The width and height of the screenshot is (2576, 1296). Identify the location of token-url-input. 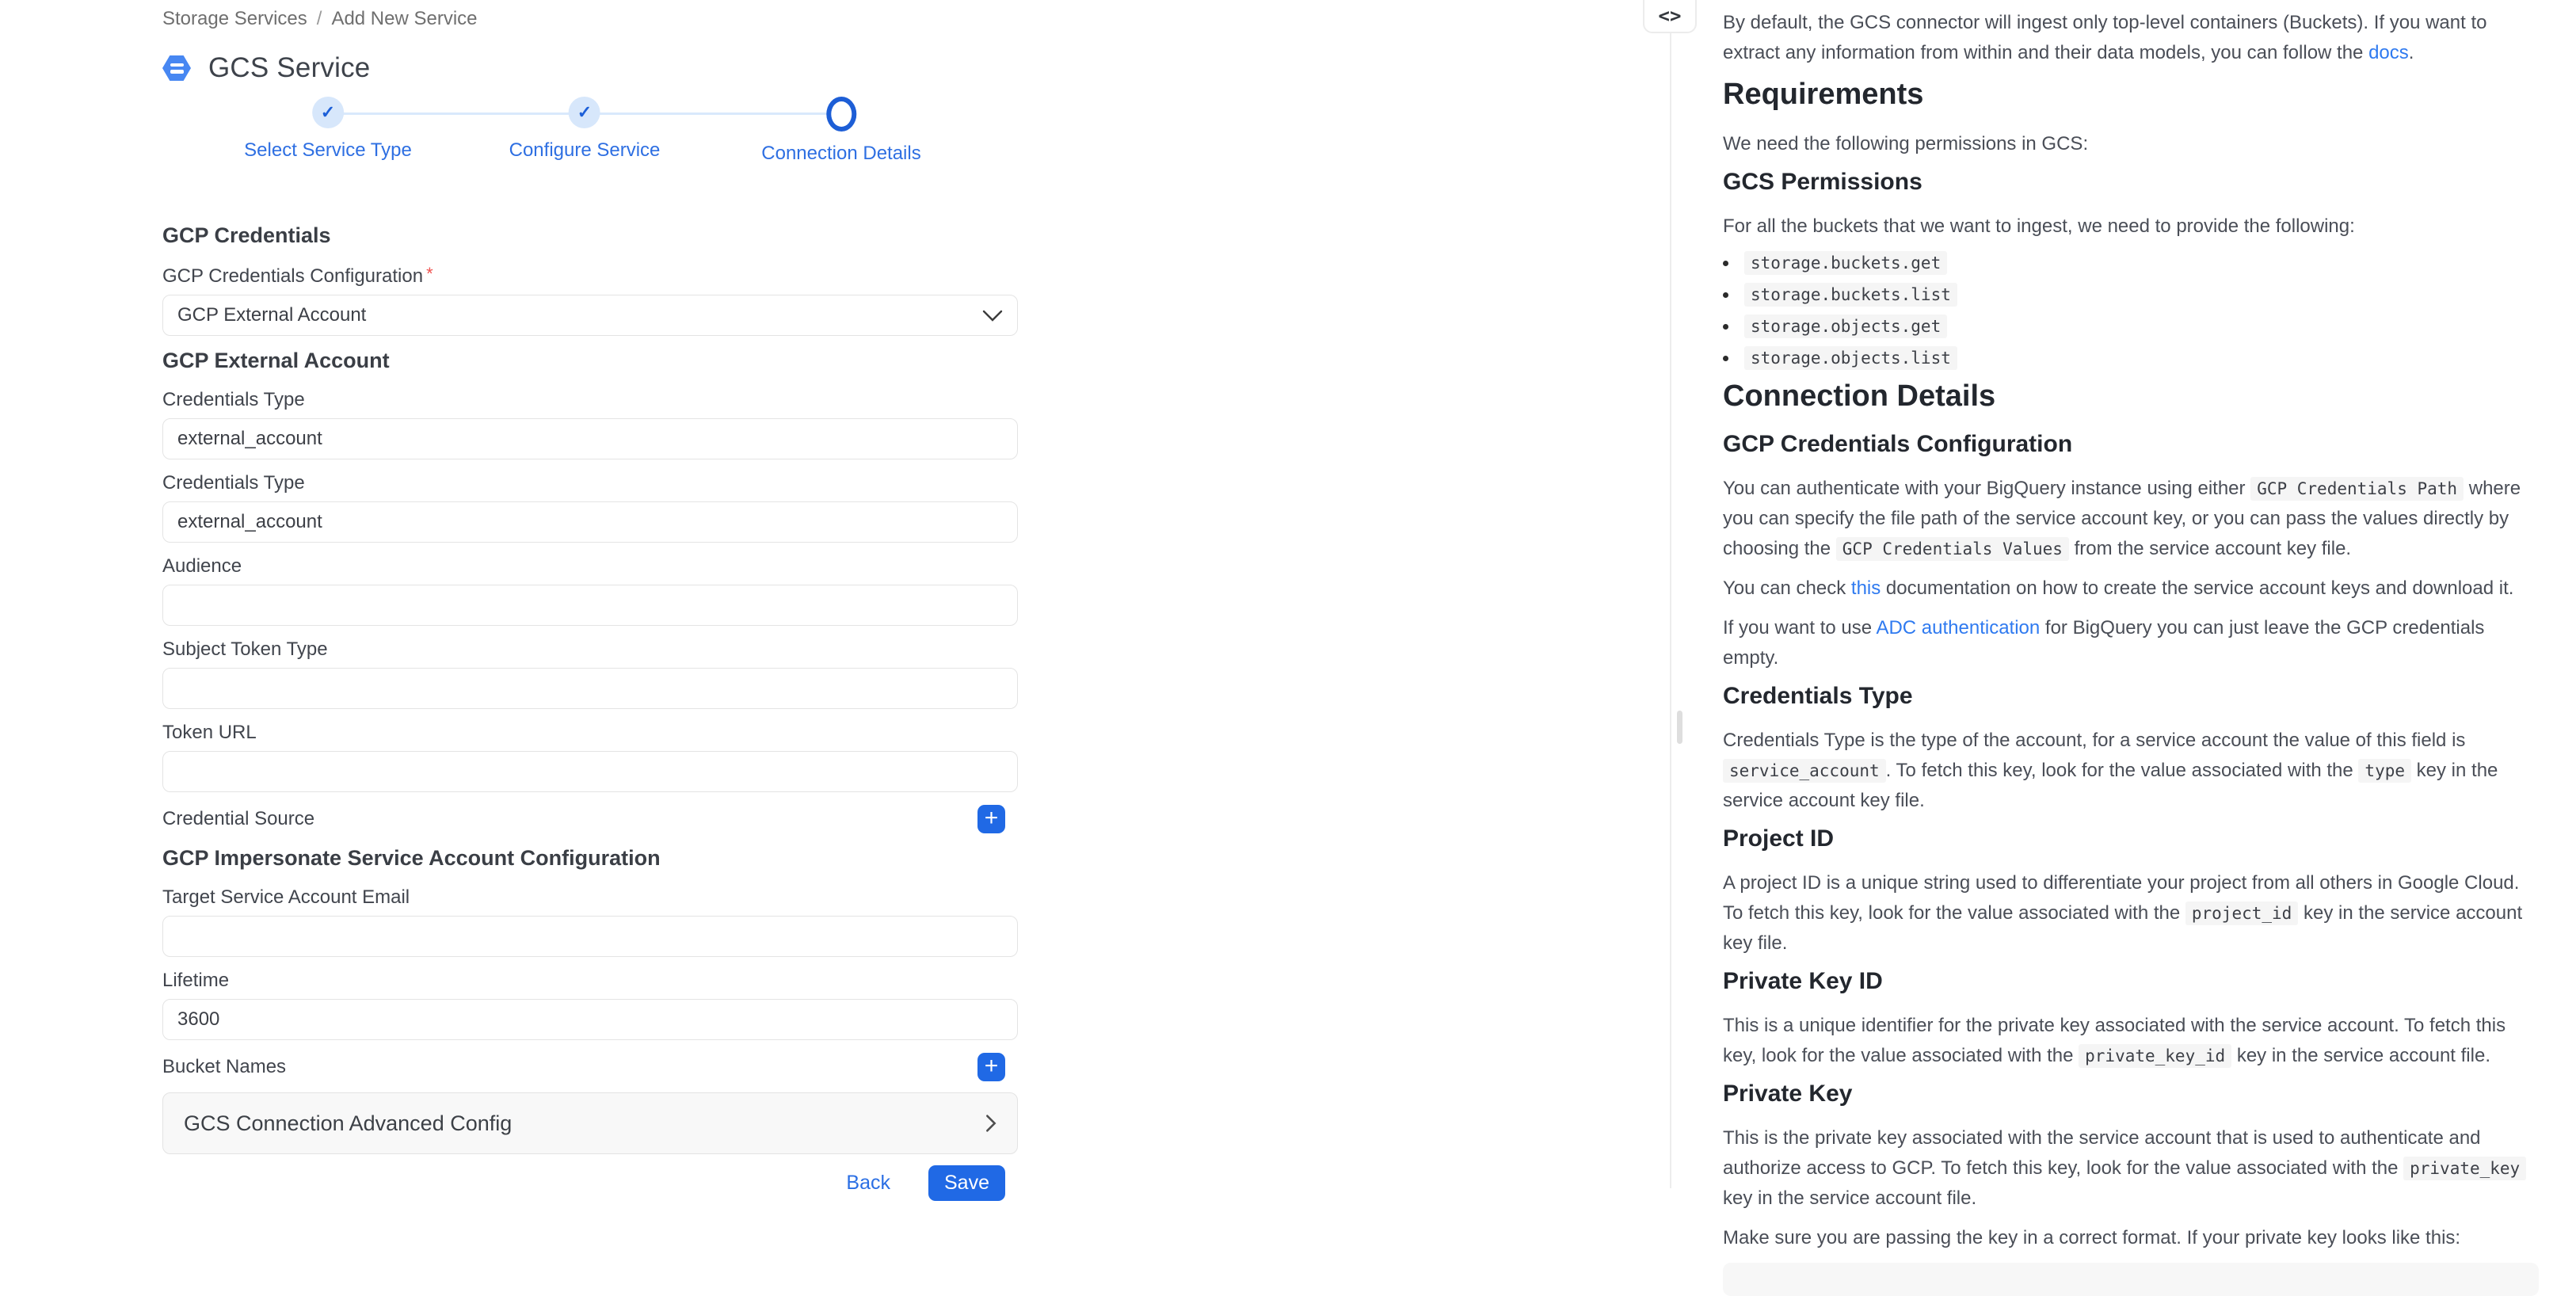
(590, 771).